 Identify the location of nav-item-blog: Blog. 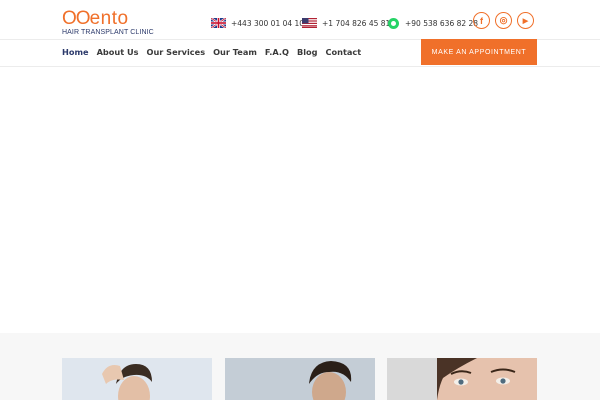
(307, 52).